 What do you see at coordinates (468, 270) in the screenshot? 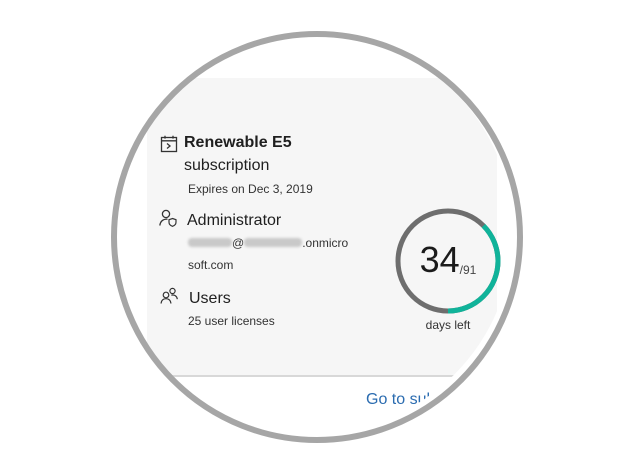
I see `days-total: /91` at bounding box center [468, 270].